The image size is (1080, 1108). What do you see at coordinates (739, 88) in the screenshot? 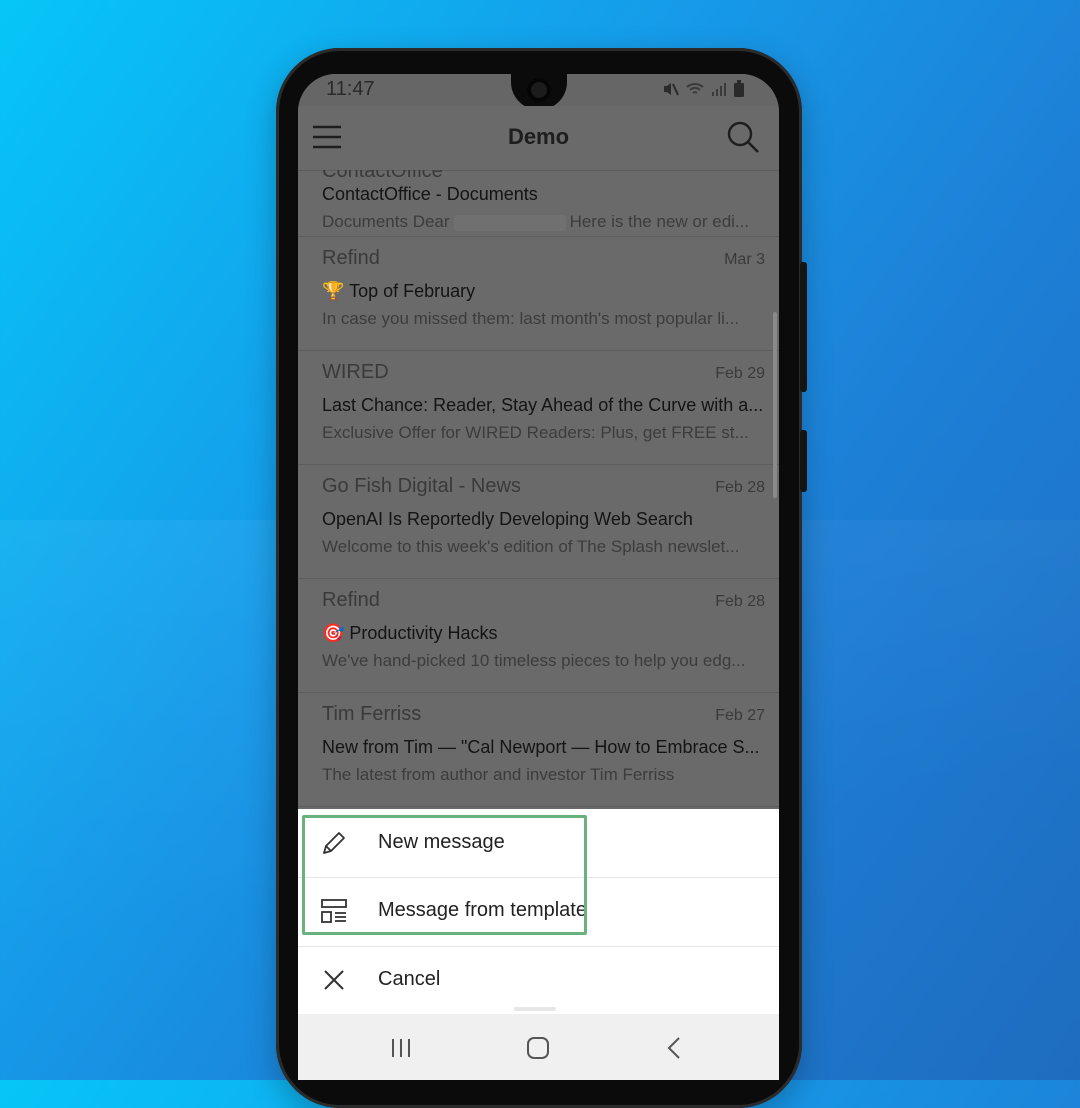
I see `battery-icon` at bounding box center [739, 88].